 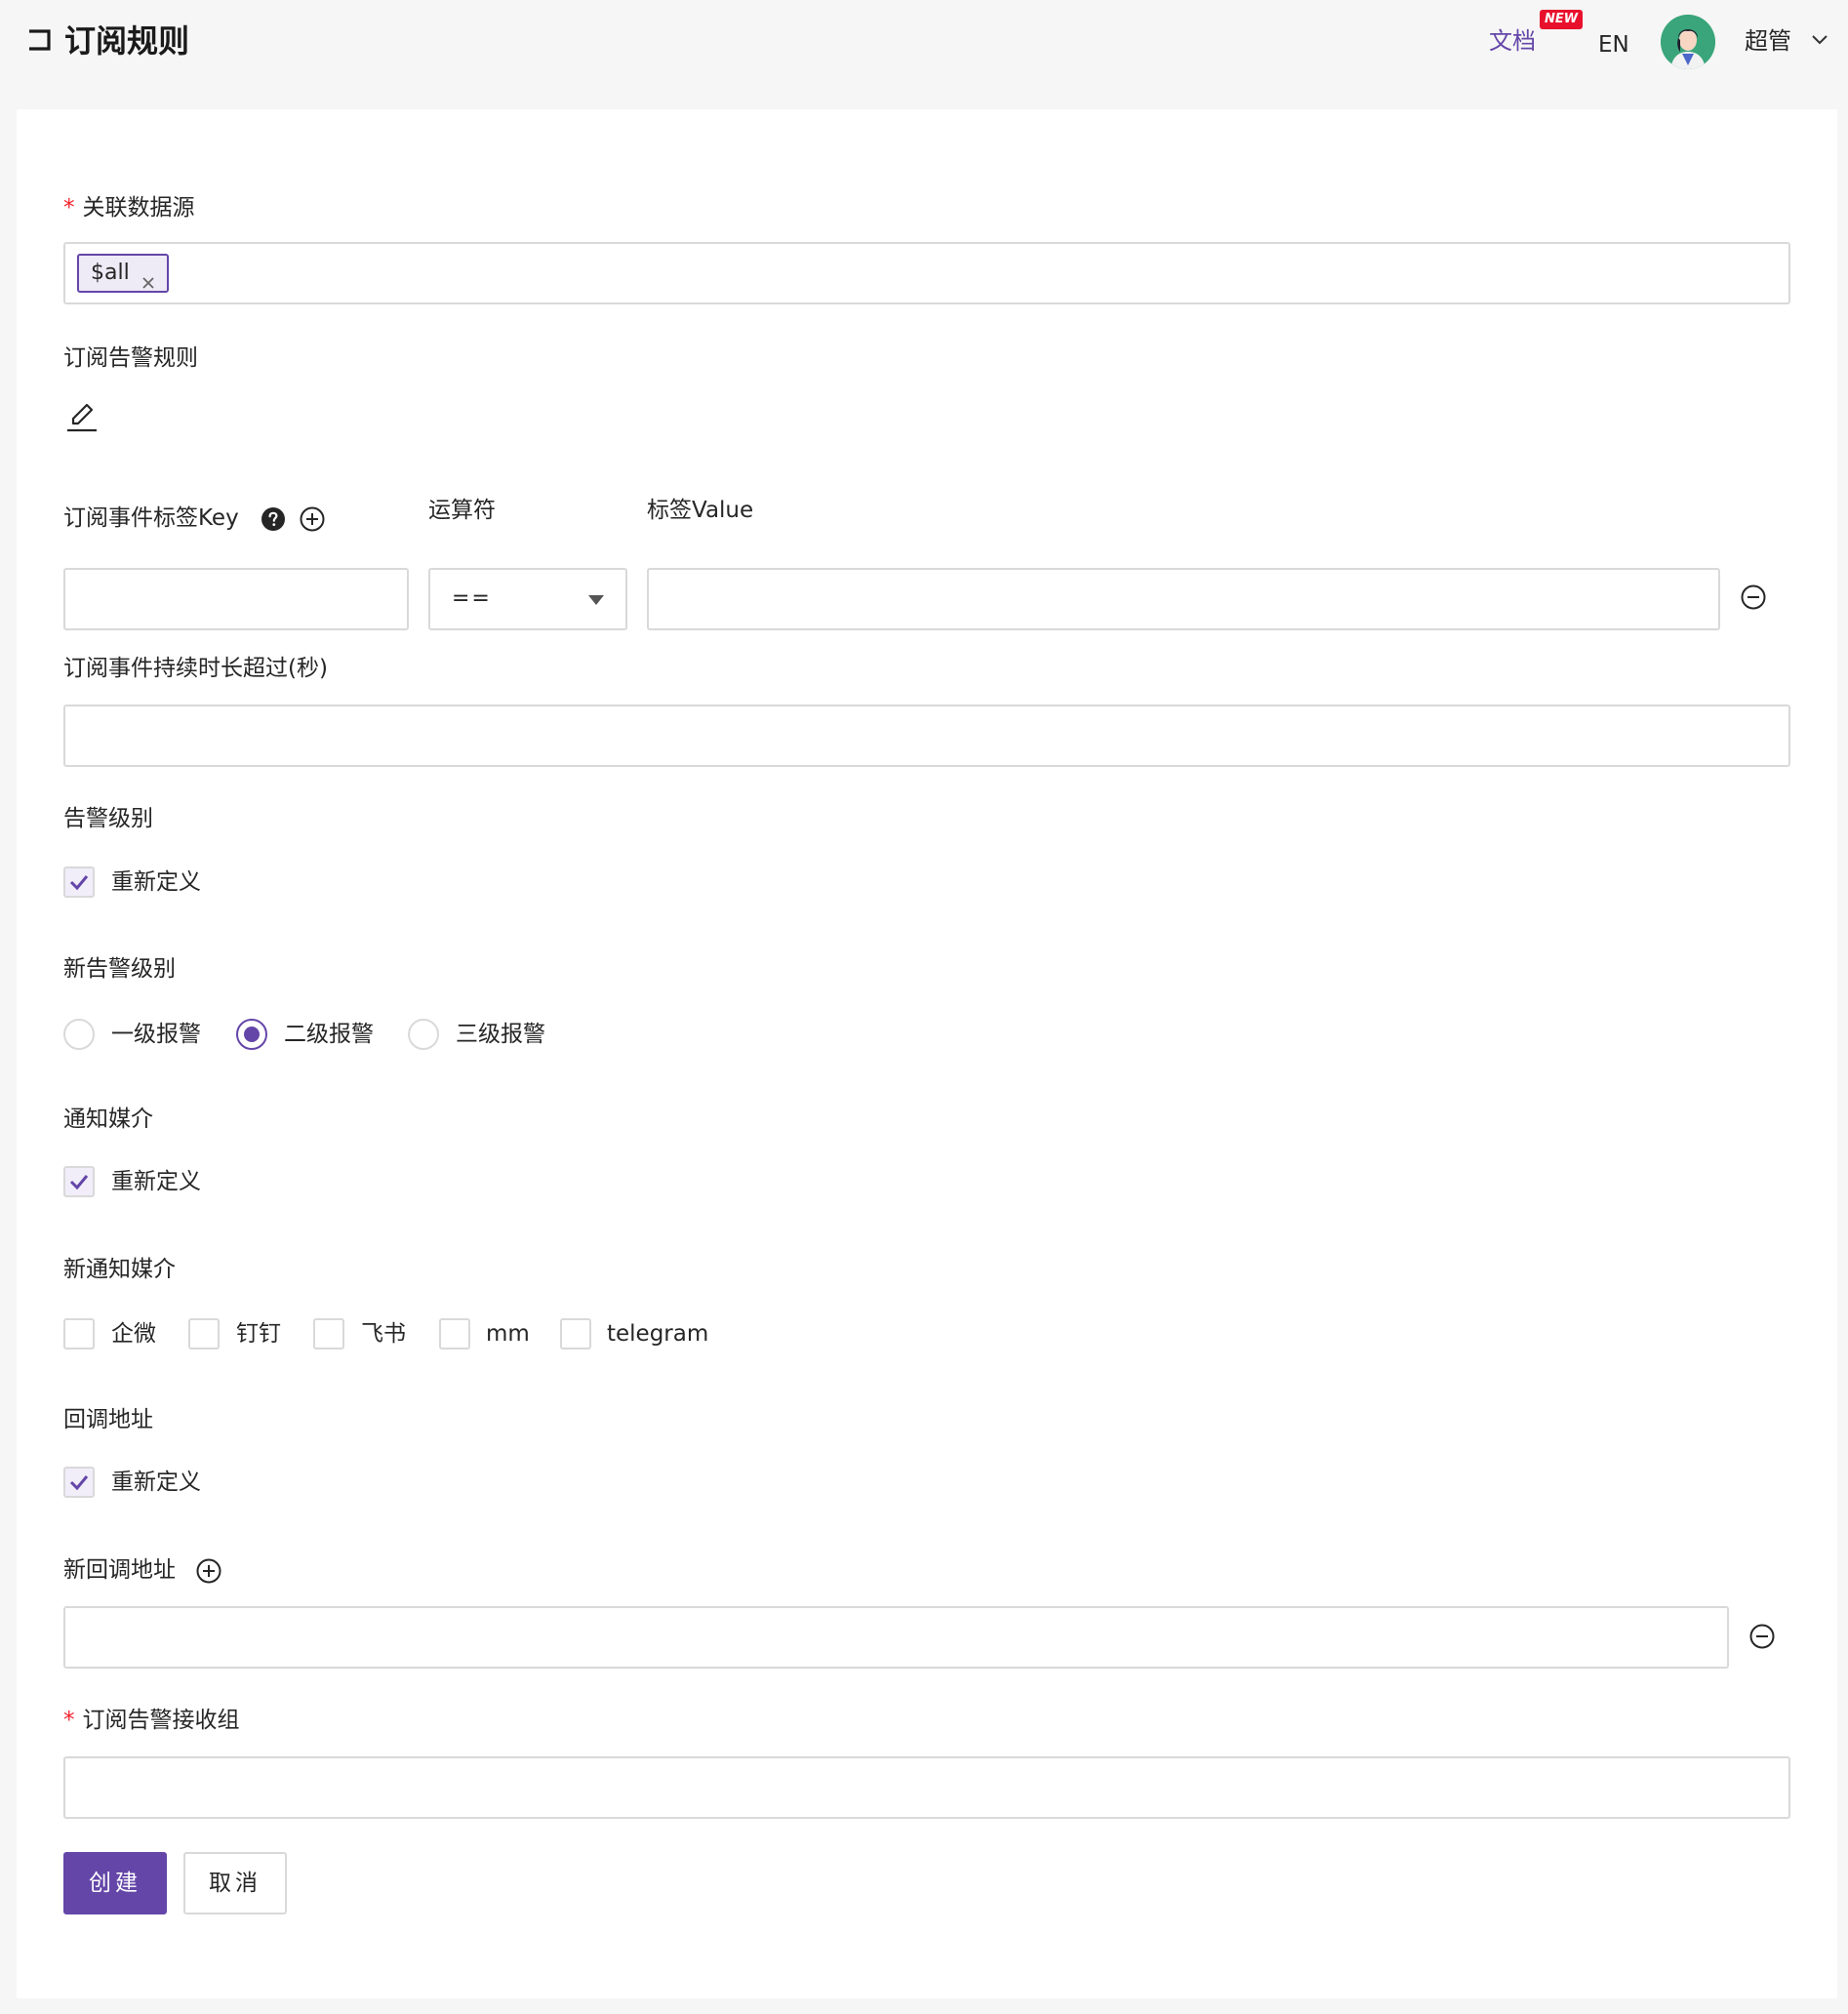 I want to click on operator-value: ==, so click(x=472, y=598).